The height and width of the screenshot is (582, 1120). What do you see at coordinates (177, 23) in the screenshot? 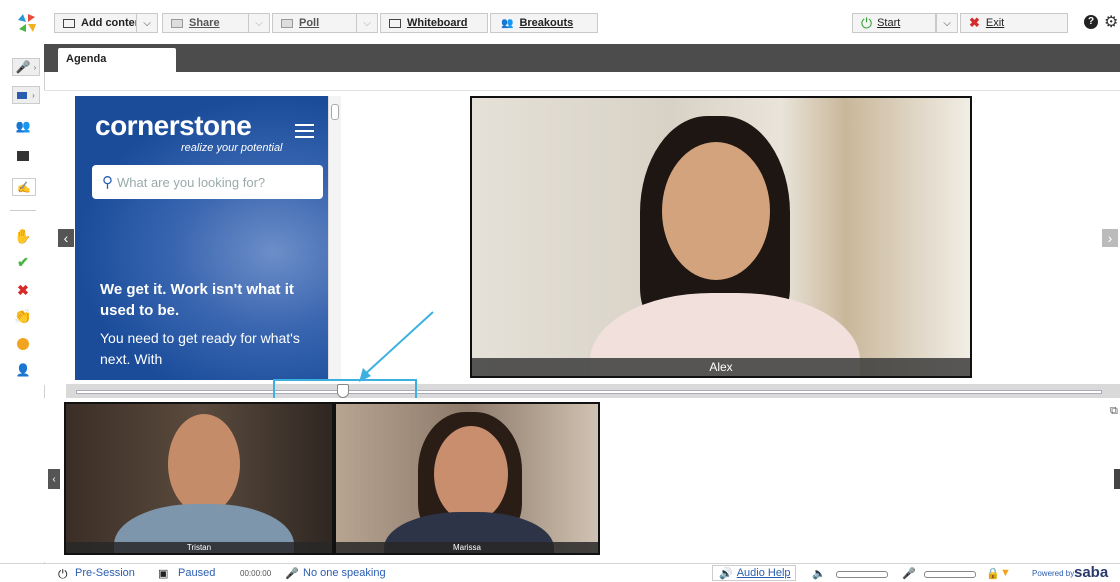
I see `share-icon` at bounding box center [177, 23].